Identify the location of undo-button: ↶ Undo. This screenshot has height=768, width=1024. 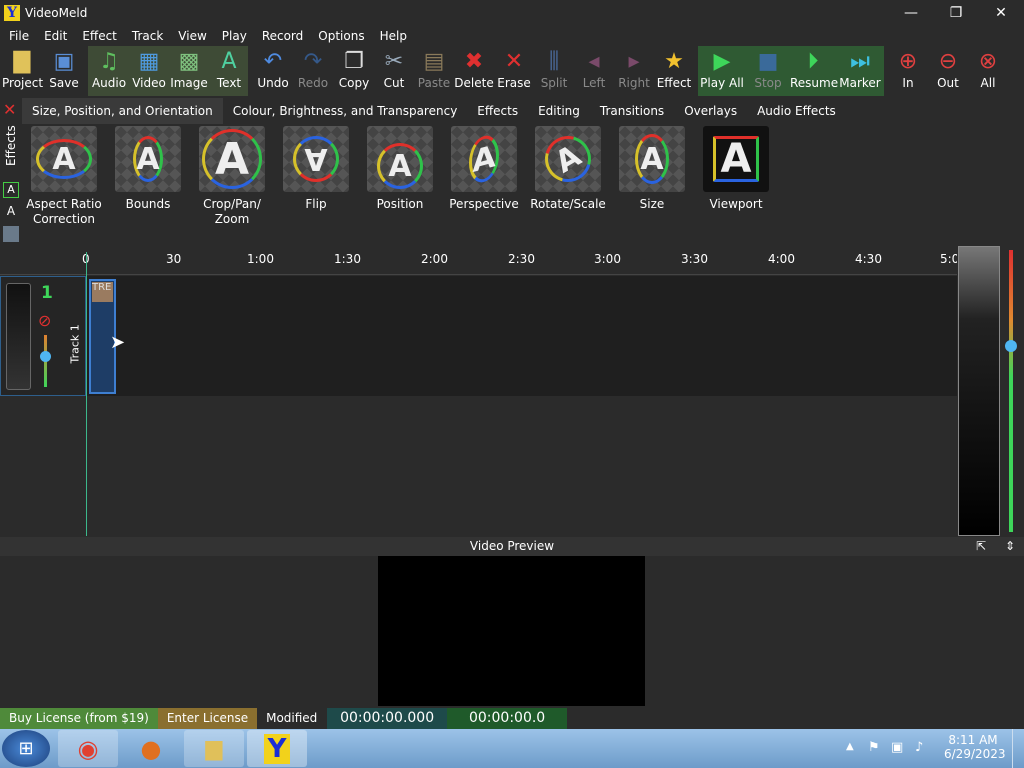
(273, 71).